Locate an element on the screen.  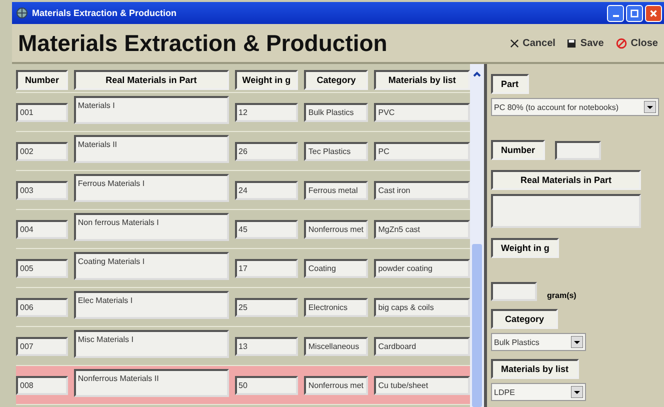
minimize-button is located at coordinates (615, 13).